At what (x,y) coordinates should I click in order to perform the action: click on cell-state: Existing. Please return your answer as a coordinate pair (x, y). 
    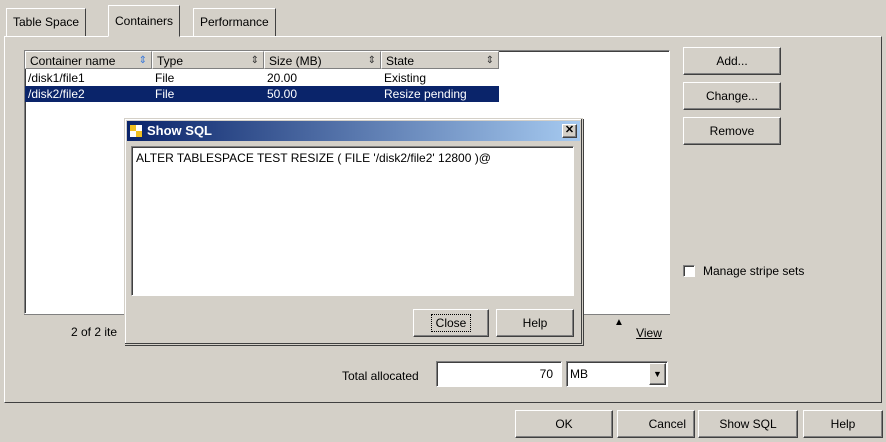
    Looking at the image, I should click on (405, 78).